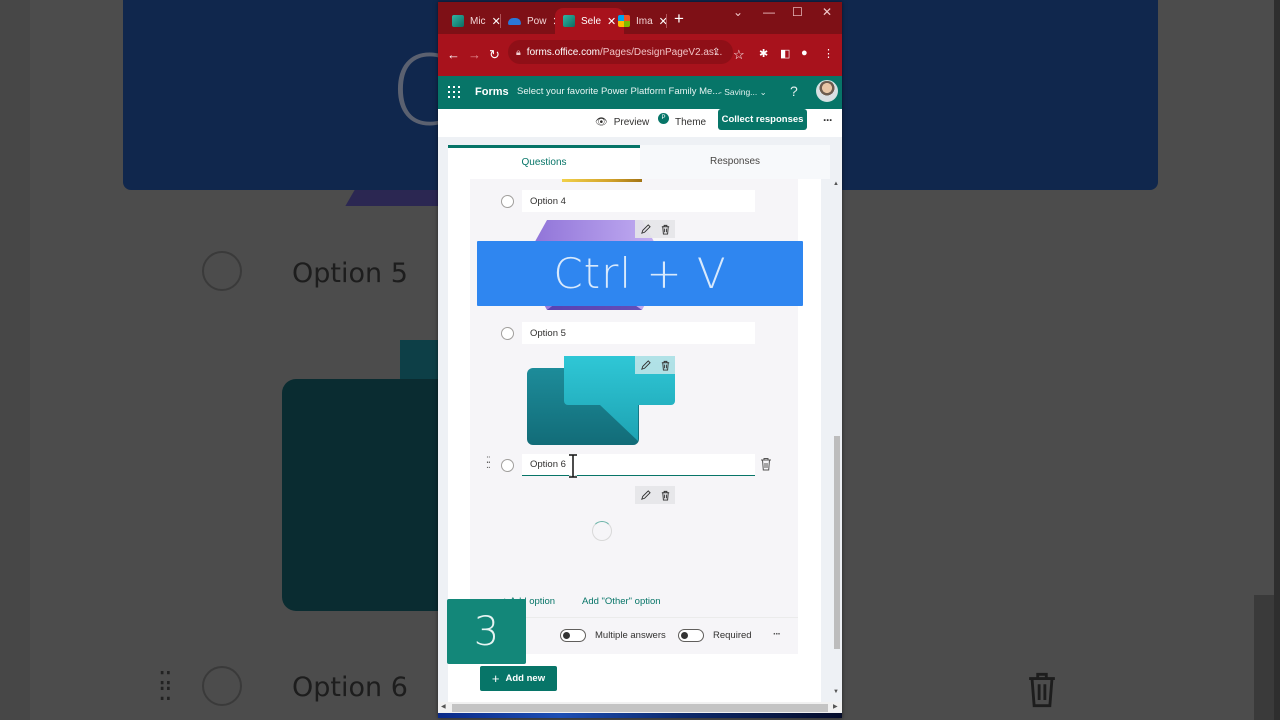 This screenshot has width=1280, height=720. I want to click on onedrive-icon, so click(514, 21).